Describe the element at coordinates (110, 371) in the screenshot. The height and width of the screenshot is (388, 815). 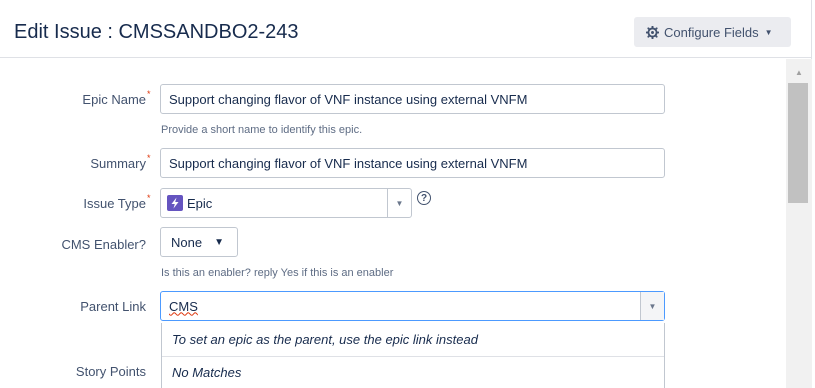
I see `story-points-label: Story Points` at that location.